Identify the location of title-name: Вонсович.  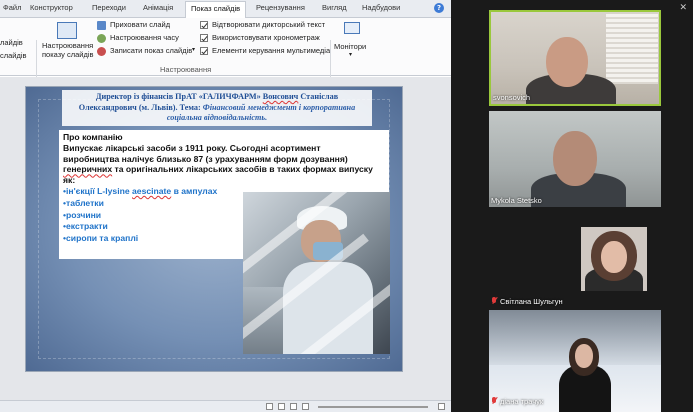
(280, 96).